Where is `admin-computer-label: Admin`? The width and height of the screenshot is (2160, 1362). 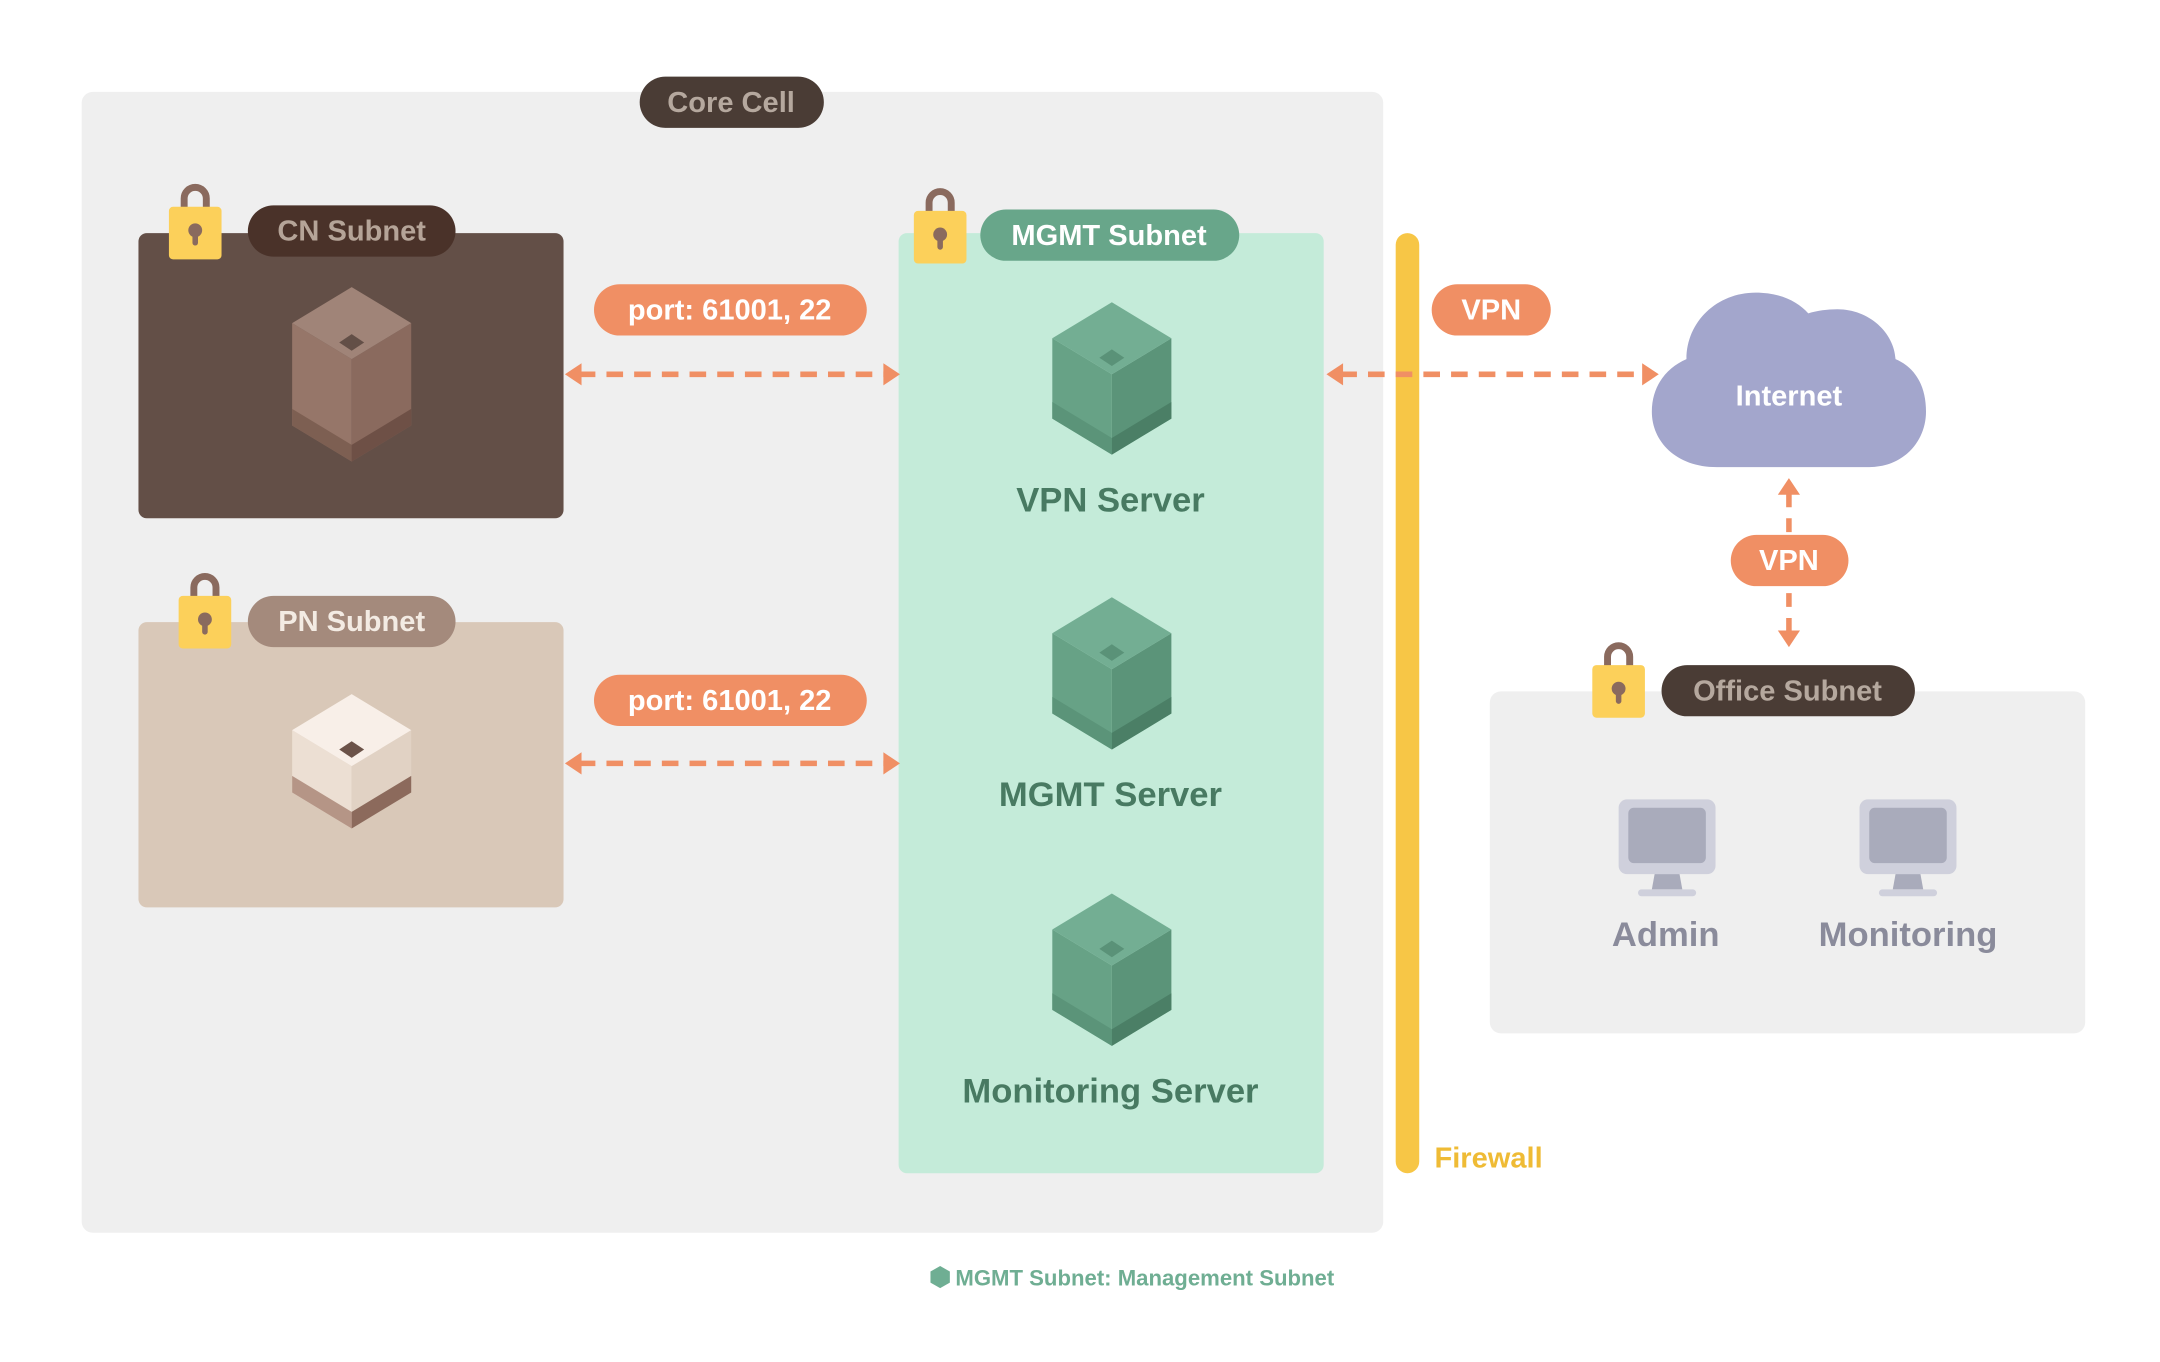
admin-computer-label: Admin is located at coordinates (1666, 935).